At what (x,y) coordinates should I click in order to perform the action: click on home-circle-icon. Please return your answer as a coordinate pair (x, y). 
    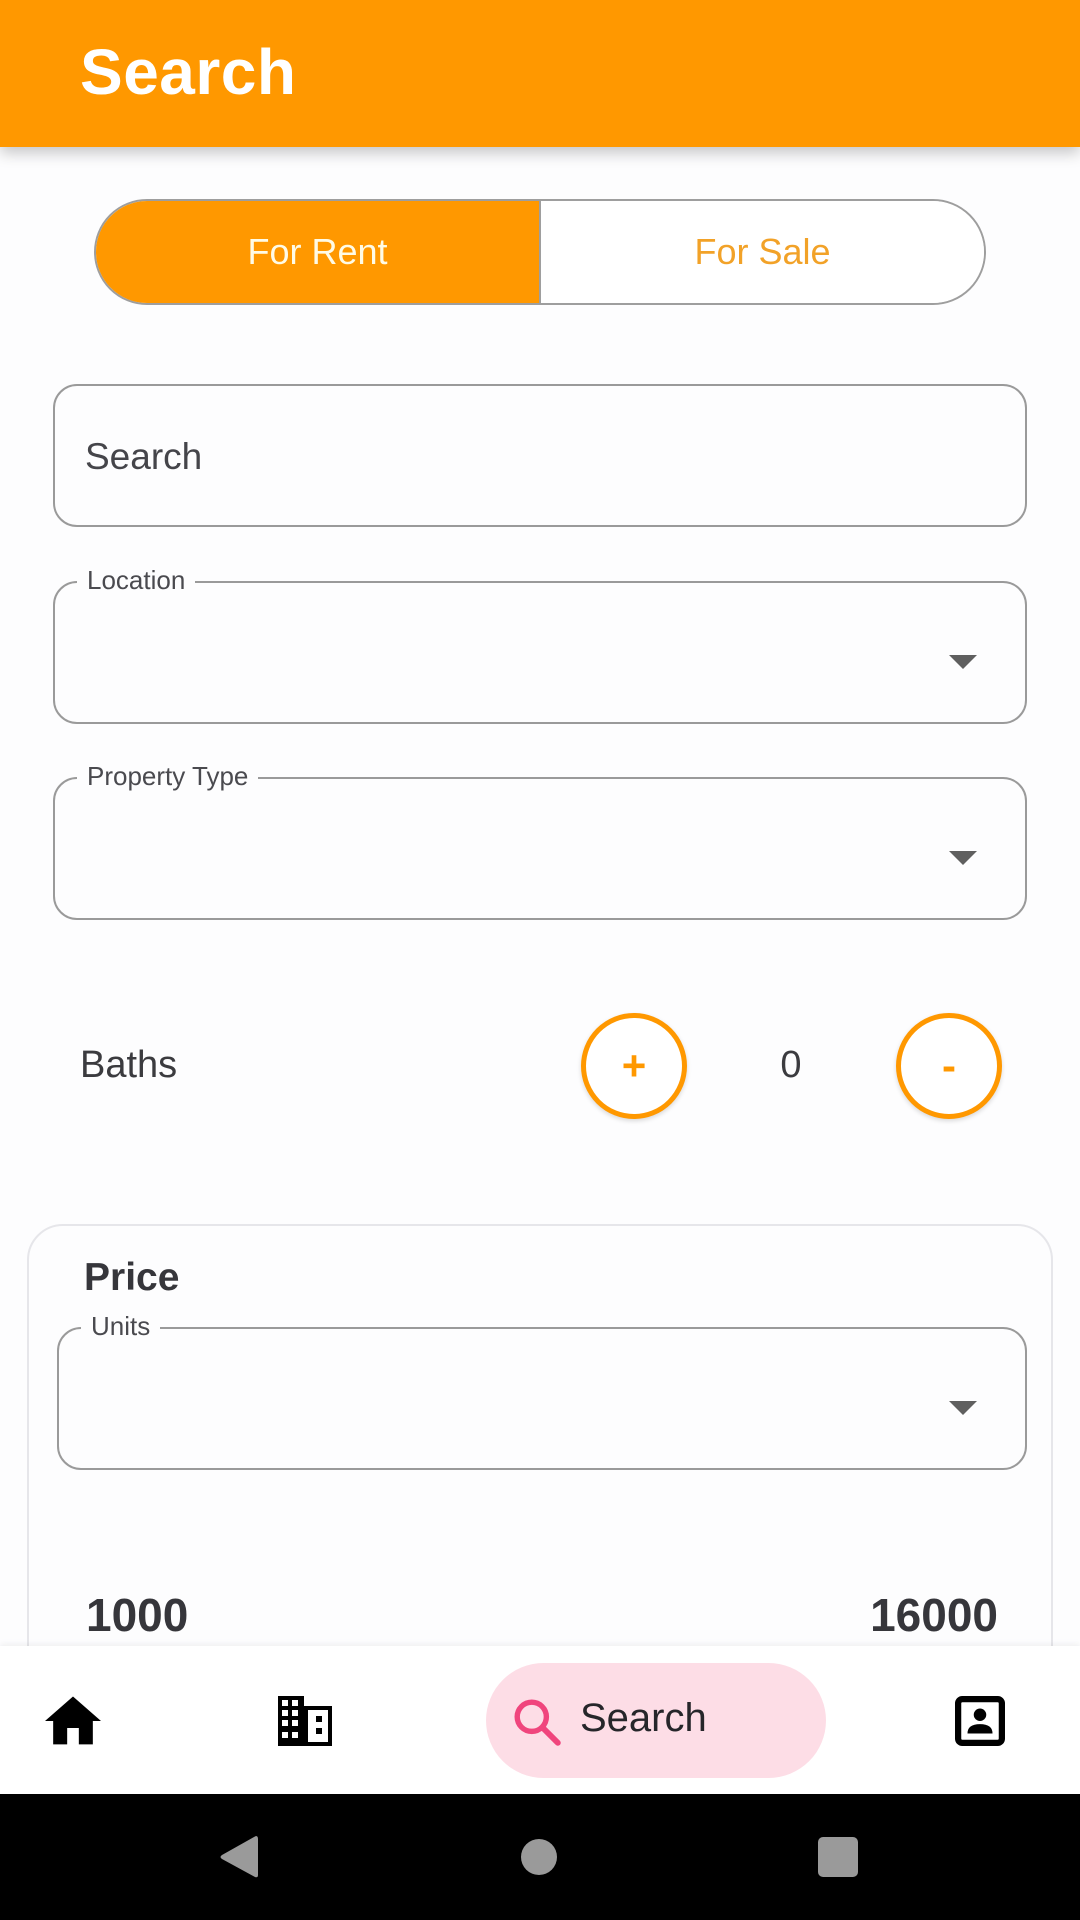
    Looking at the image, I should click on (539, 1857).